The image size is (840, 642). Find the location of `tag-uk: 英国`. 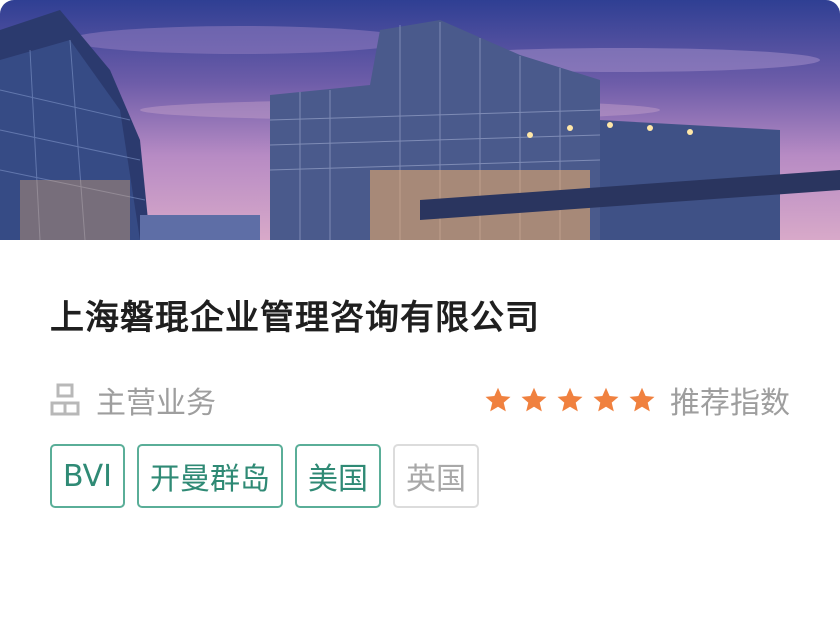

tag-uk: 英国 is located at coordinates (436, 476).